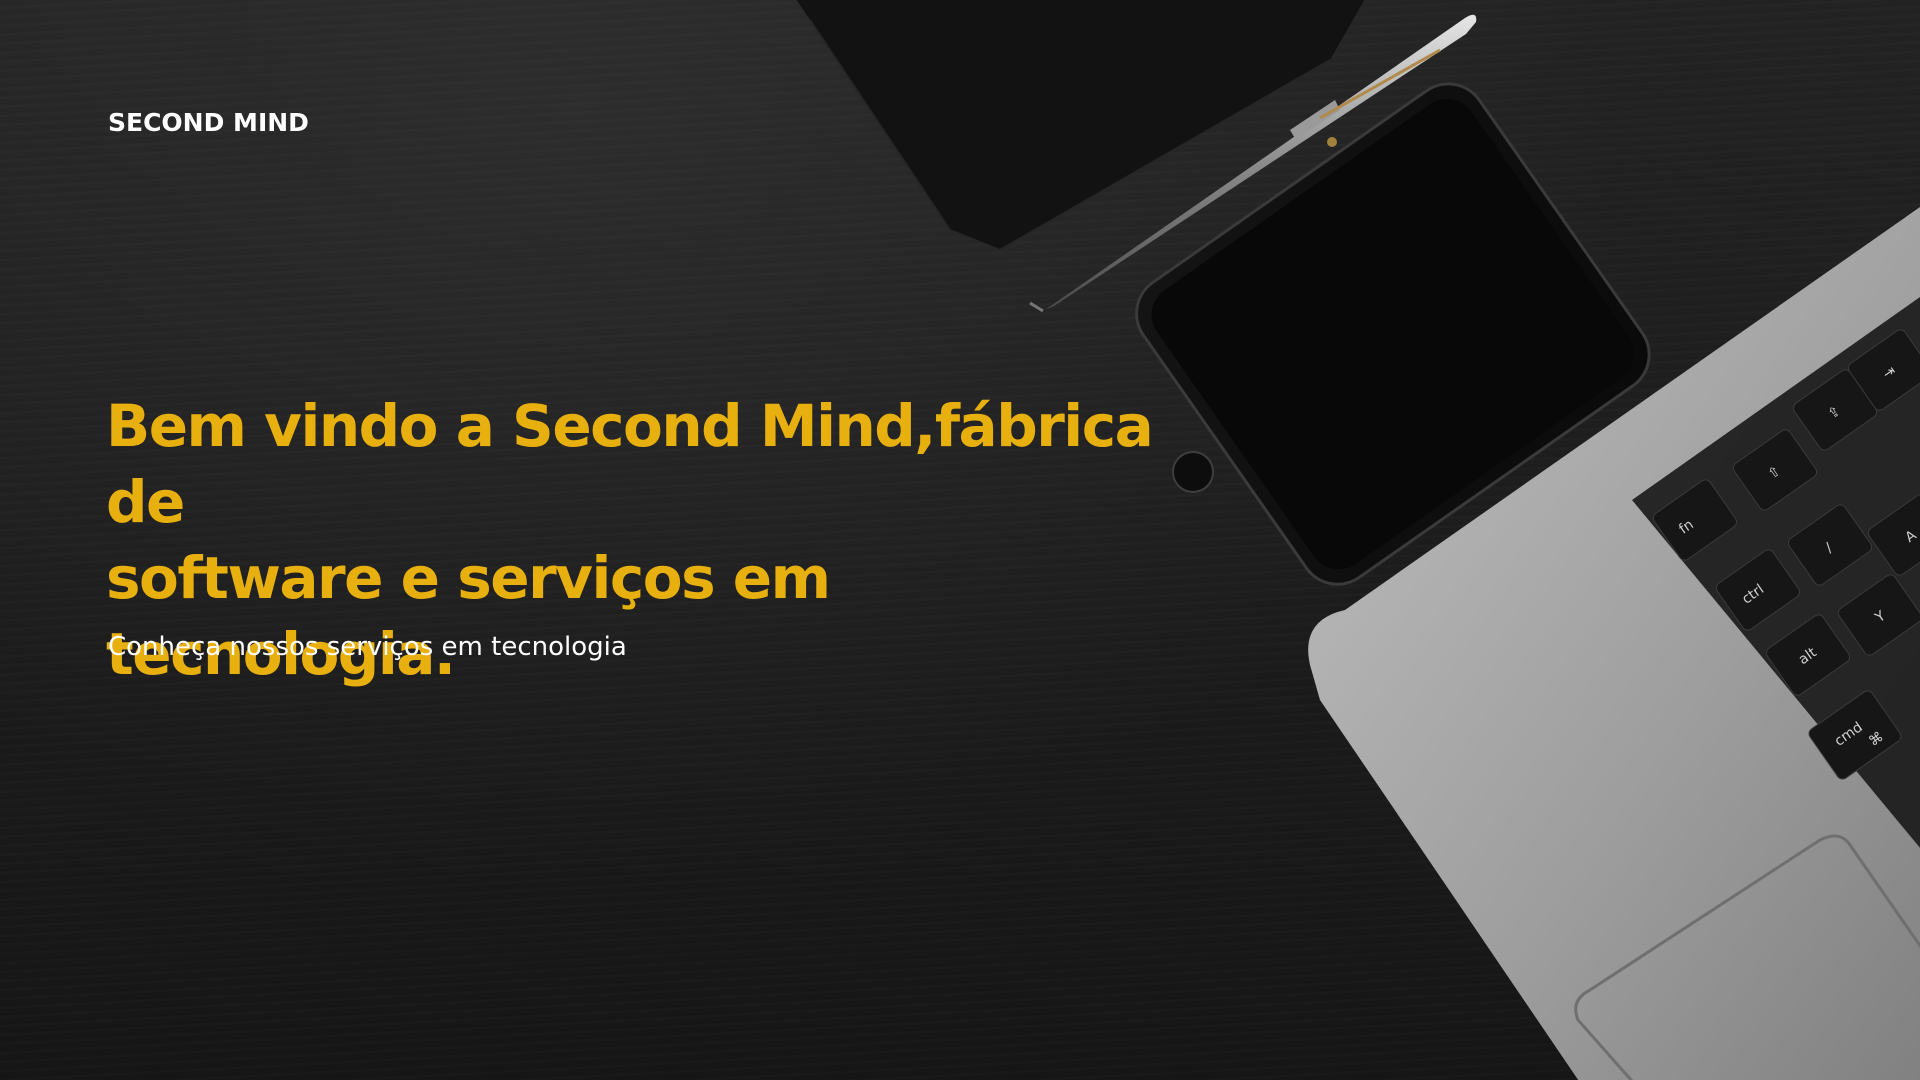 The width and height of the screenshot is (1920, 1080). Describe the element at coordinates (367, 647) in the screenshot. I see `hero-subtitle: Conheça nossos serviços em tecnologia` at that location.